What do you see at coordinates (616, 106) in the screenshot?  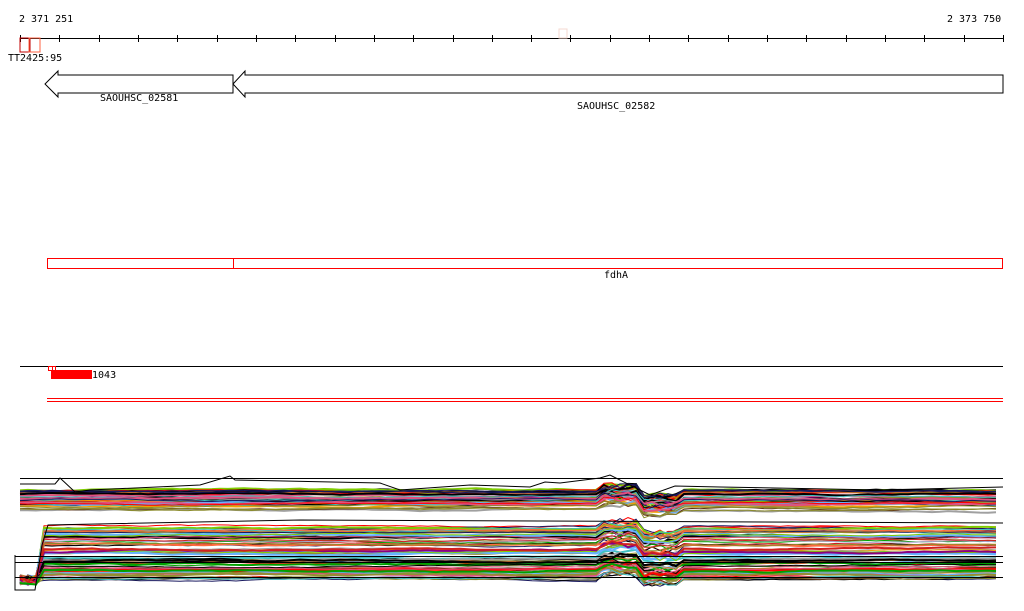 I see `gene-label-saouhsc-02582: SAOUHSC_02582` at bounding box center [616, 106].